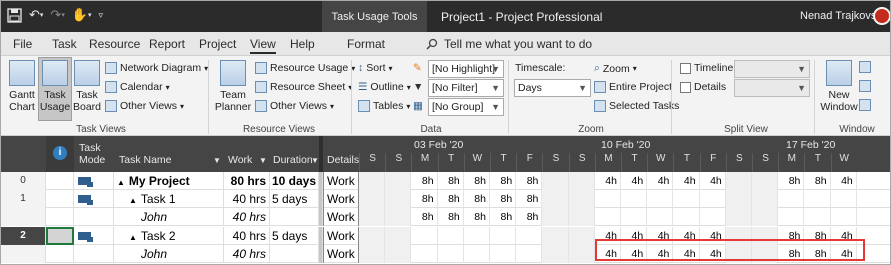 This screenshot has height=265, width=891. I want to click on task-board-button: Task Board, so click(87, 86).